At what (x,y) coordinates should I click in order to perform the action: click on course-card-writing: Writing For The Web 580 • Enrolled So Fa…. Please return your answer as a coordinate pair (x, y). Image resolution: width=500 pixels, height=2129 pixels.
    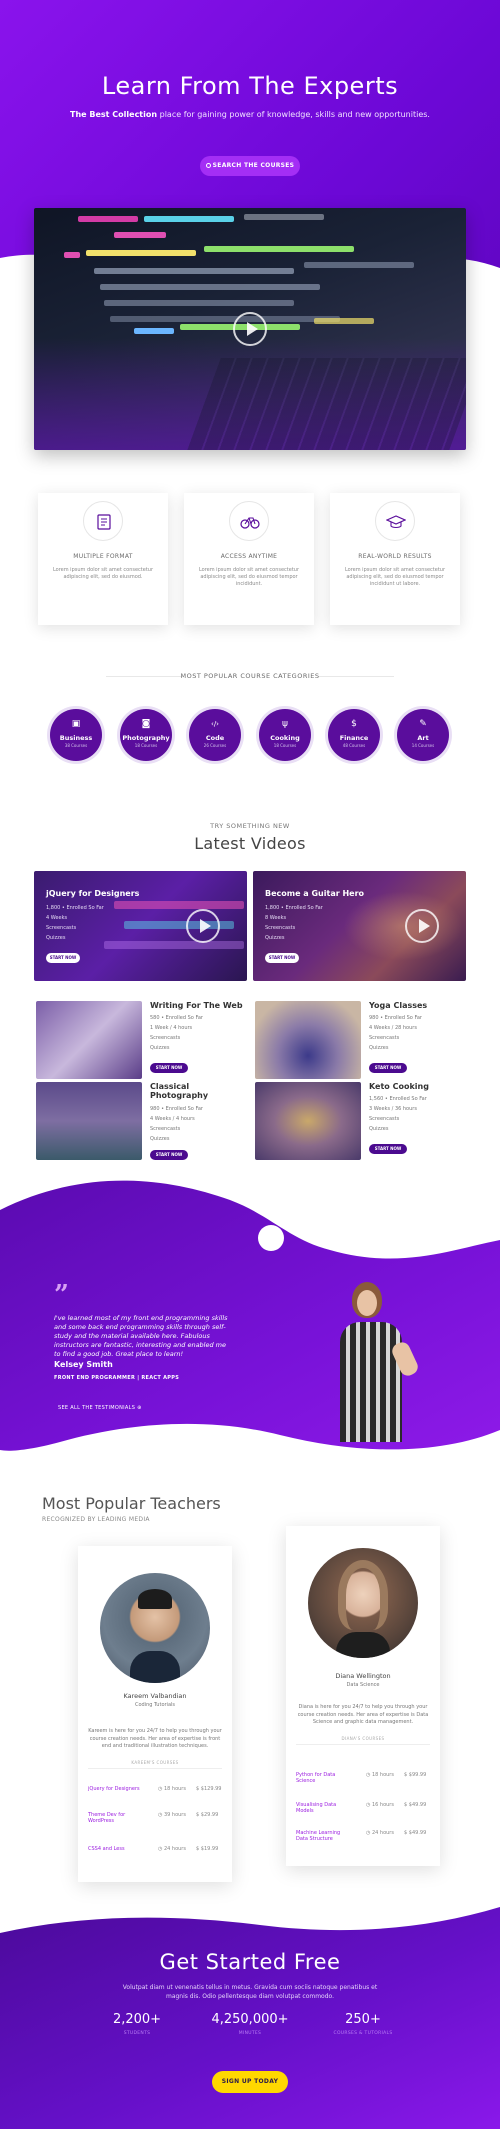
    Looking at the image, I should click on (141, 1040).